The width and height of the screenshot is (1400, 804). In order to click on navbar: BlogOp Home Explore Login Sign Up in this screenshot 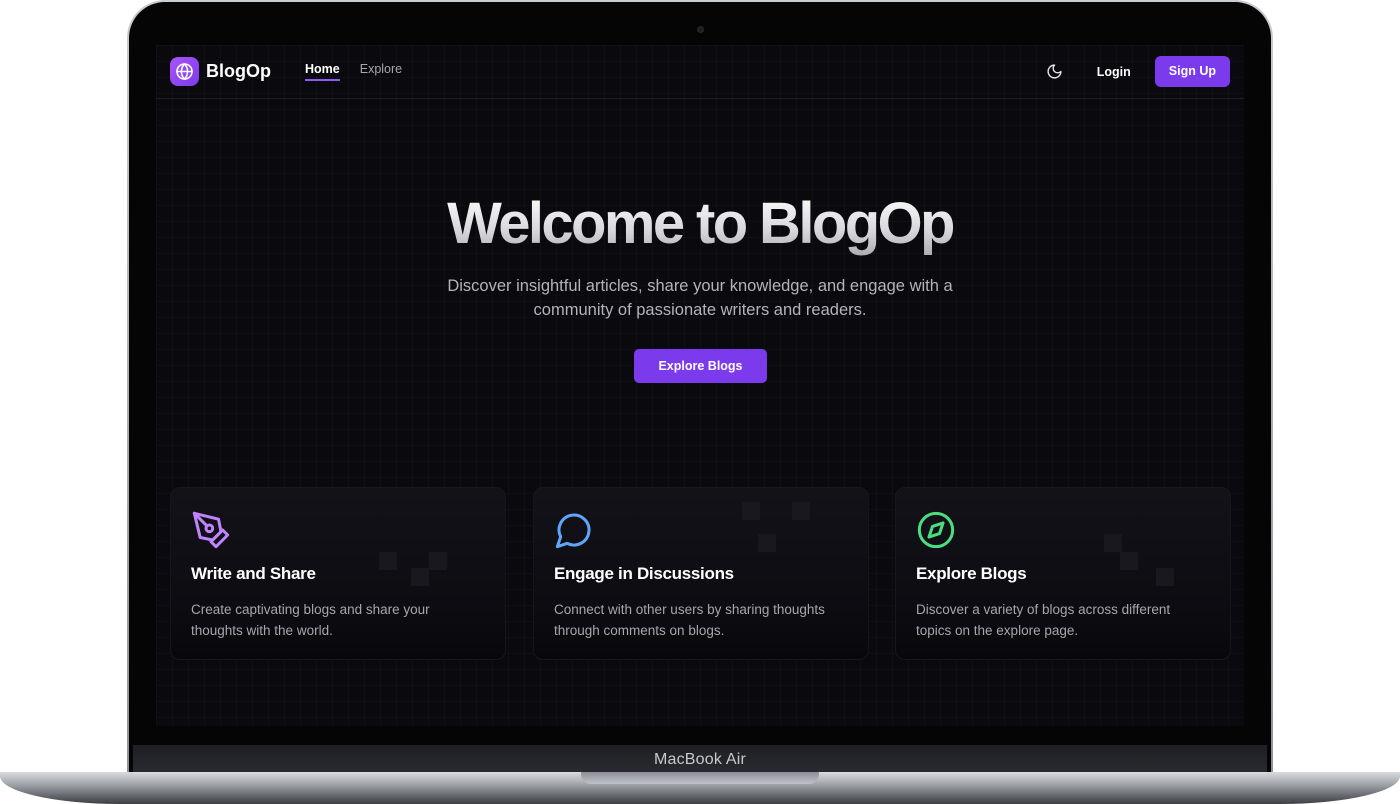, I will do `click(700, 72)`.